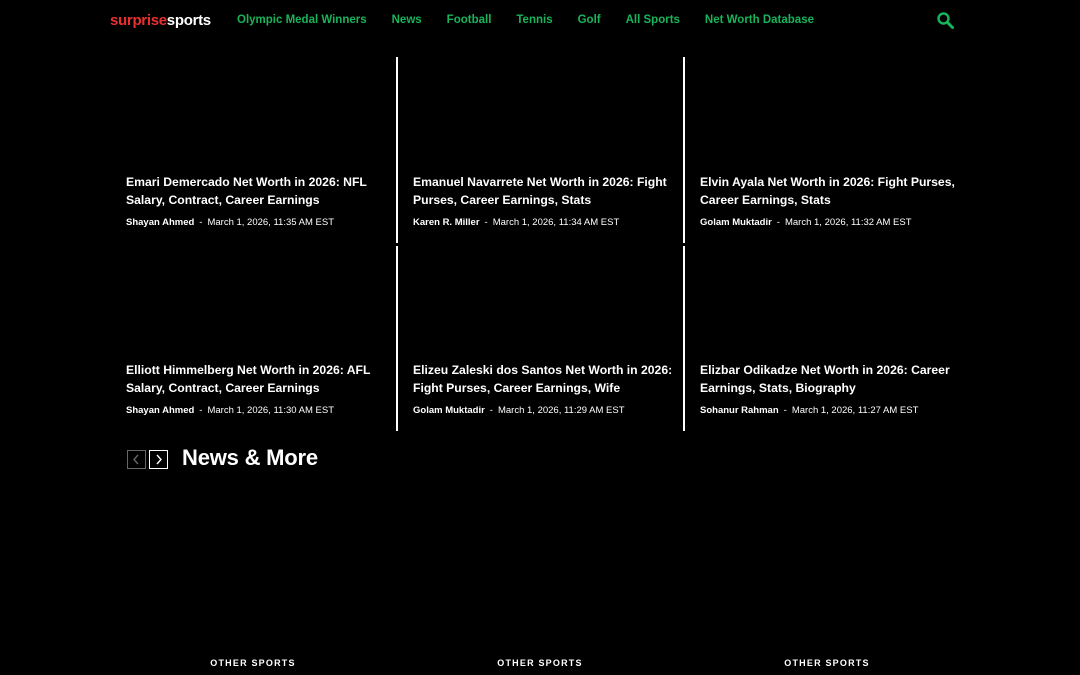 This screenshot has height=675, width=1080. I want to click on nav-item-golf: Golf, so click(589, 20).